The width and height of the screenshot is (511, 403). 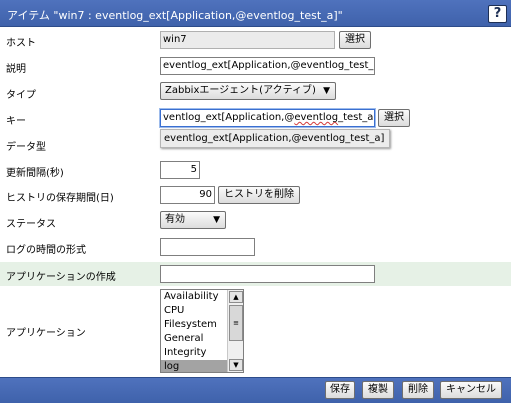 I want to click on status-label: ステータス, so click(x=31, y=224).